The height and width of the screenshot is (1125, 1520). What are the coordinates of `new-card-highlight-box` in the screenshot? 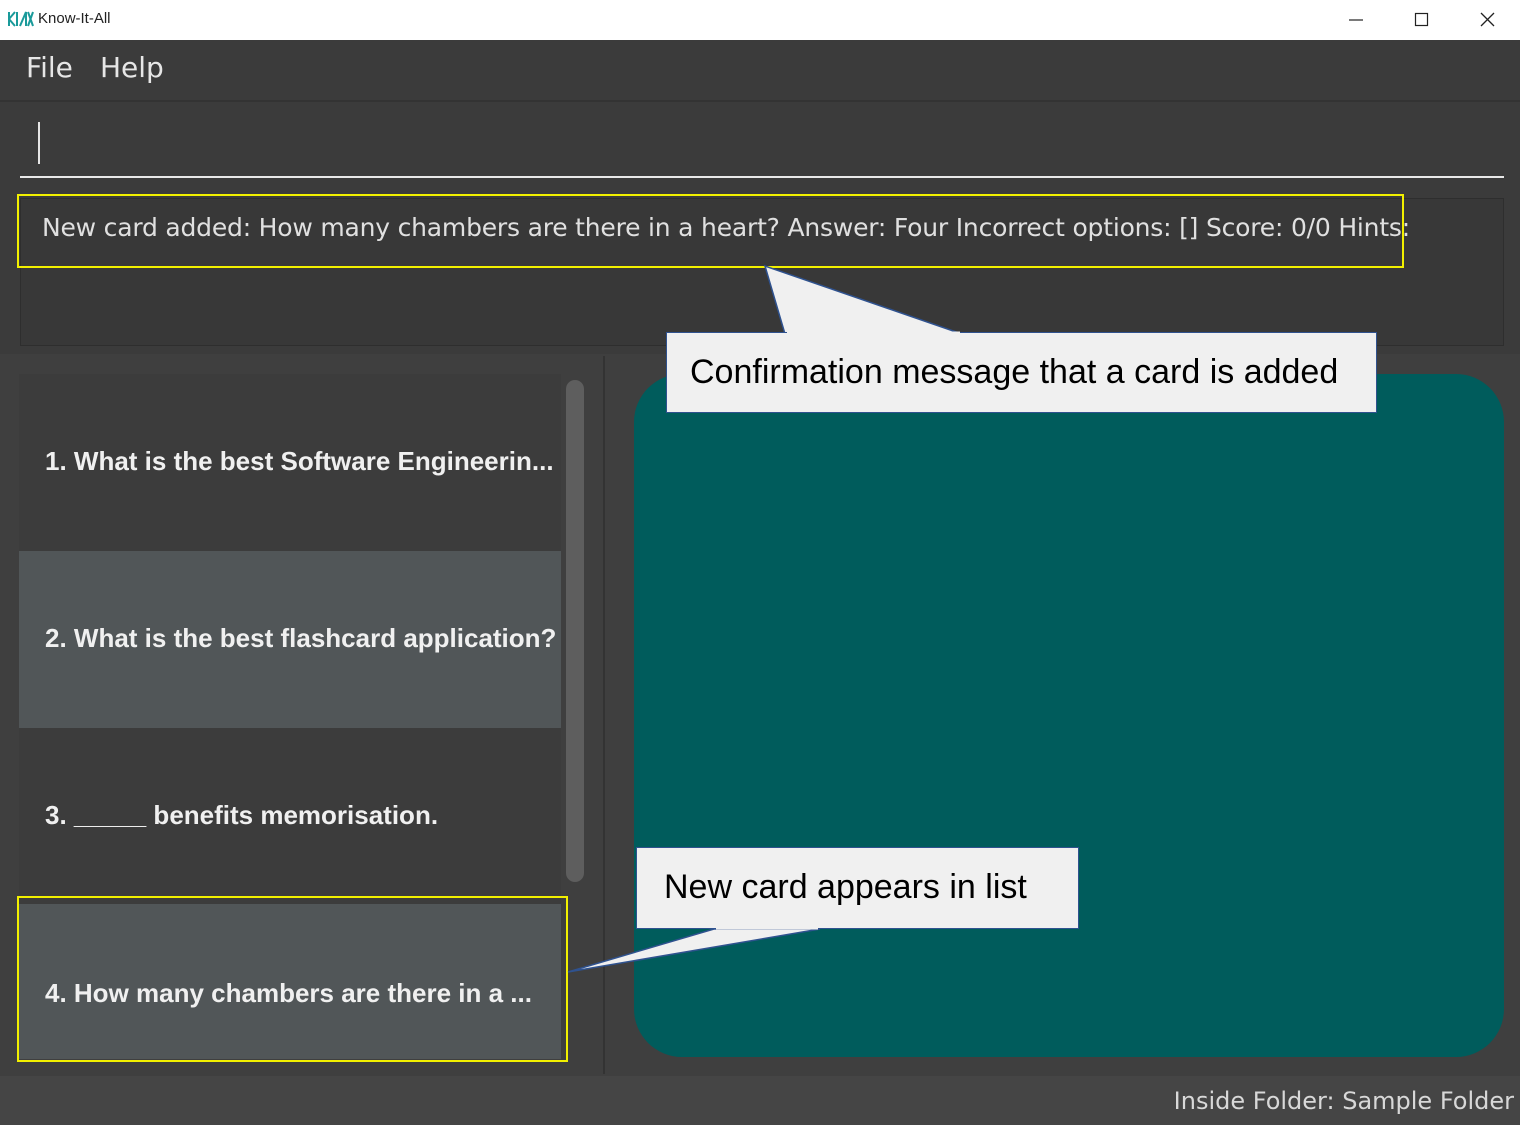 It's located at (292, 979).